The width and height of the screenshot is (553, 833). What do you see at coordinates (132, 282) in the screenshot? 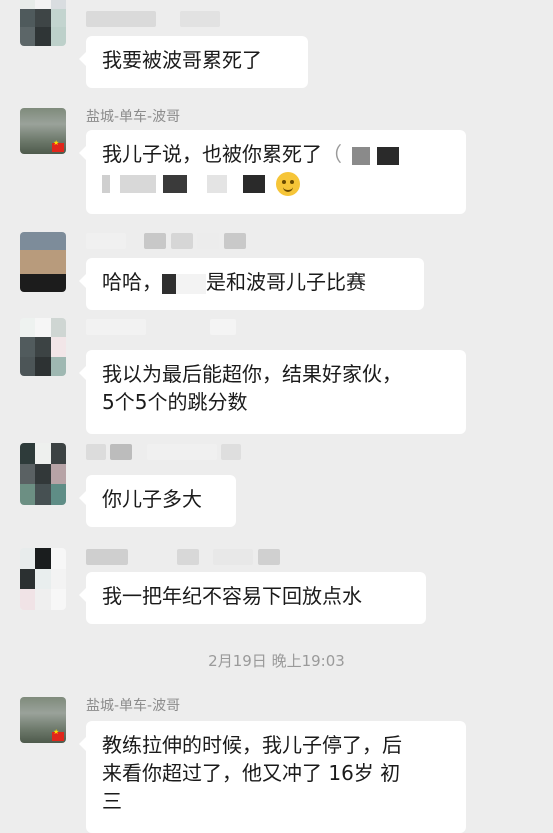
I see `message-text: 哈哈，` at bounding box center [132, 282].